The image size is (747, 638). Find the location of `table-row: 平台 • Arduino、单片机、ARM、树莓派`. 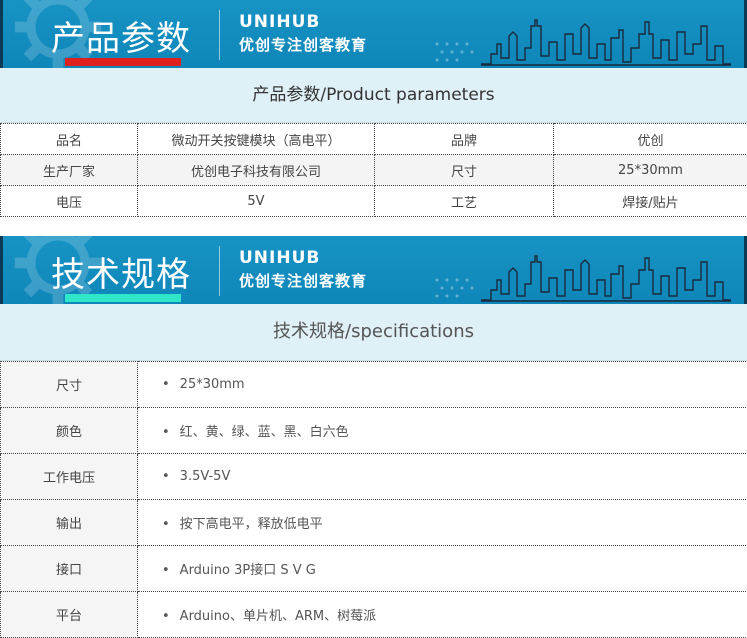

table-row: 平台 • Arduino、单片机、ARM、树莓派 is located at coordinates (374, 615).